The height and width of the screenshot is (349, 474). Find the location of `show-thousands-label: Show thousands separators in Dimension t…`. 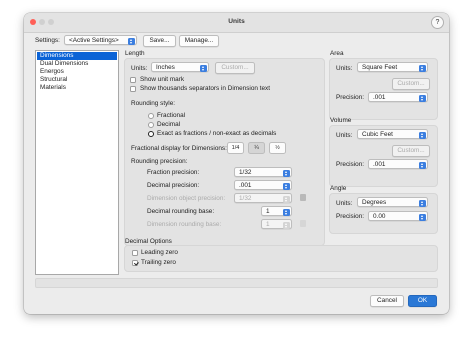

show-thousands-label: Show thousands separators in Dimension t… is located at coordinates (205, 88).